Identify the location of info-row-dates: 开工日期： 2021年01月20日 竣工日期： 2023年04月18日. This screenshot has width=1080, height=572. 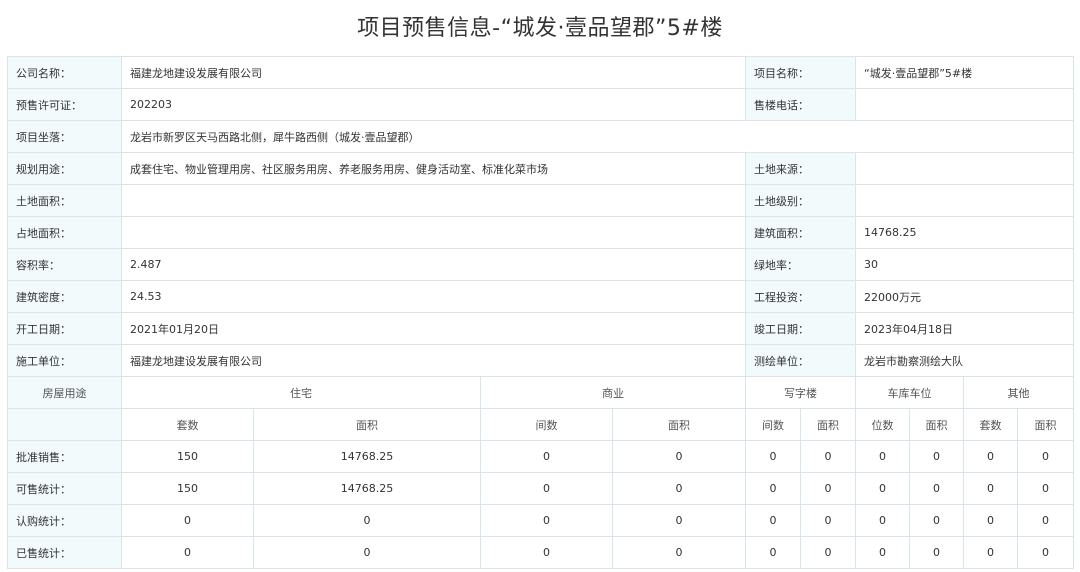
(541, 328).